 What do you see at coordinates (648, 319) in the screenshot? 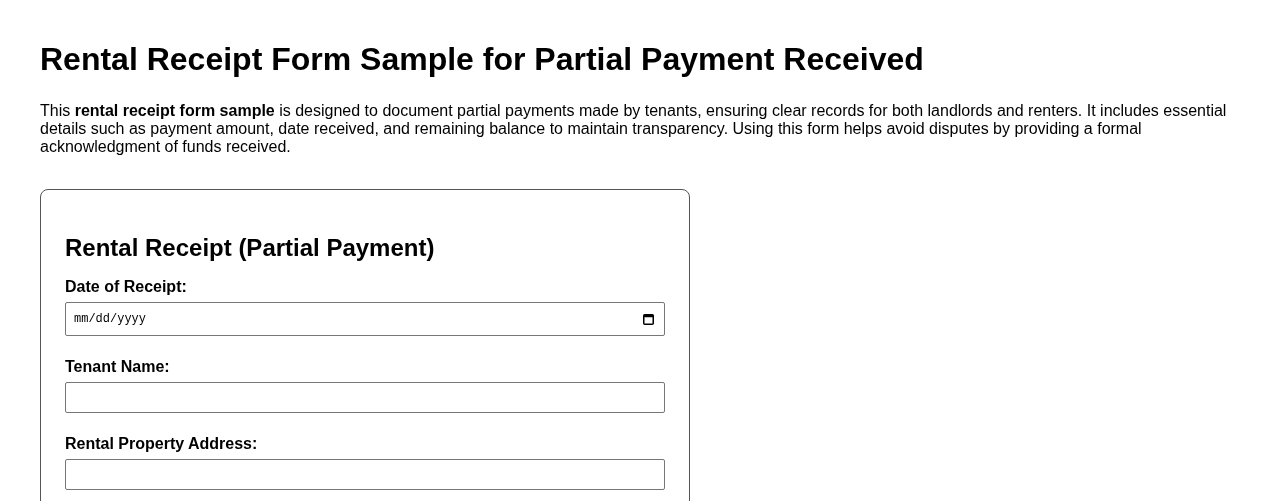
I see `calendar-icon` at bounding box center [648, 319].